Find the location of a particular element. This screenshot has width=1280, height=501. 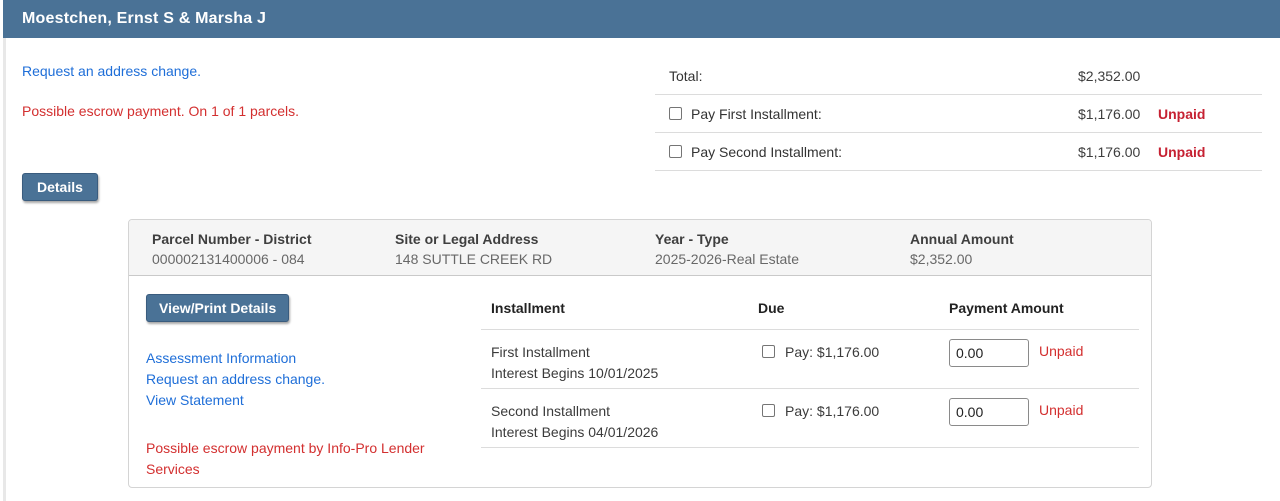

due-column-header: Due is located at coordinates (771, 308).